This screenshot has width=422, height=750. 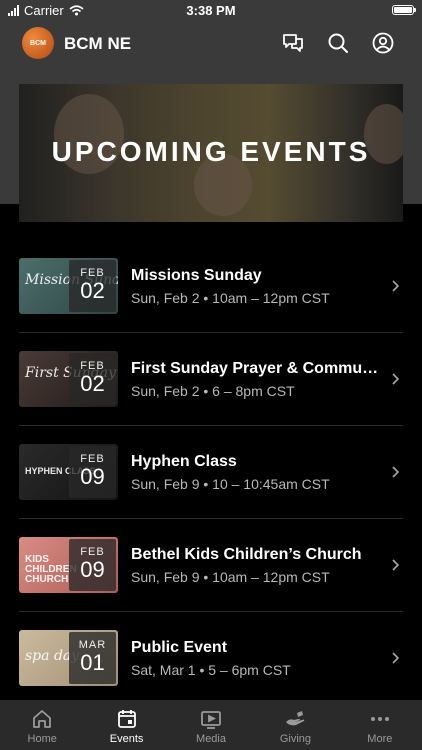 I want to click on home-icon, so click(x=42, y=719).